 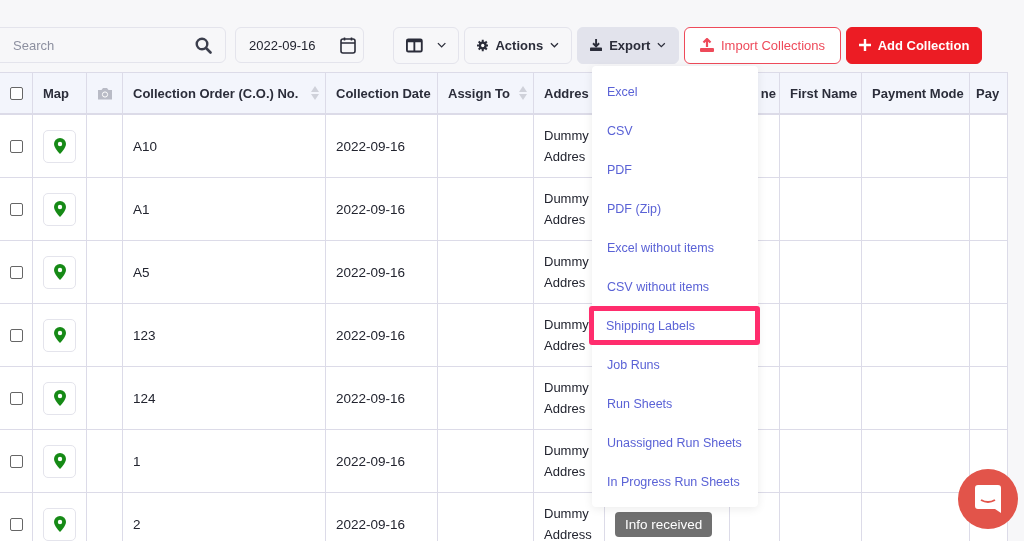 I want to click on column-label: Pay, so click(x=988, y=93).